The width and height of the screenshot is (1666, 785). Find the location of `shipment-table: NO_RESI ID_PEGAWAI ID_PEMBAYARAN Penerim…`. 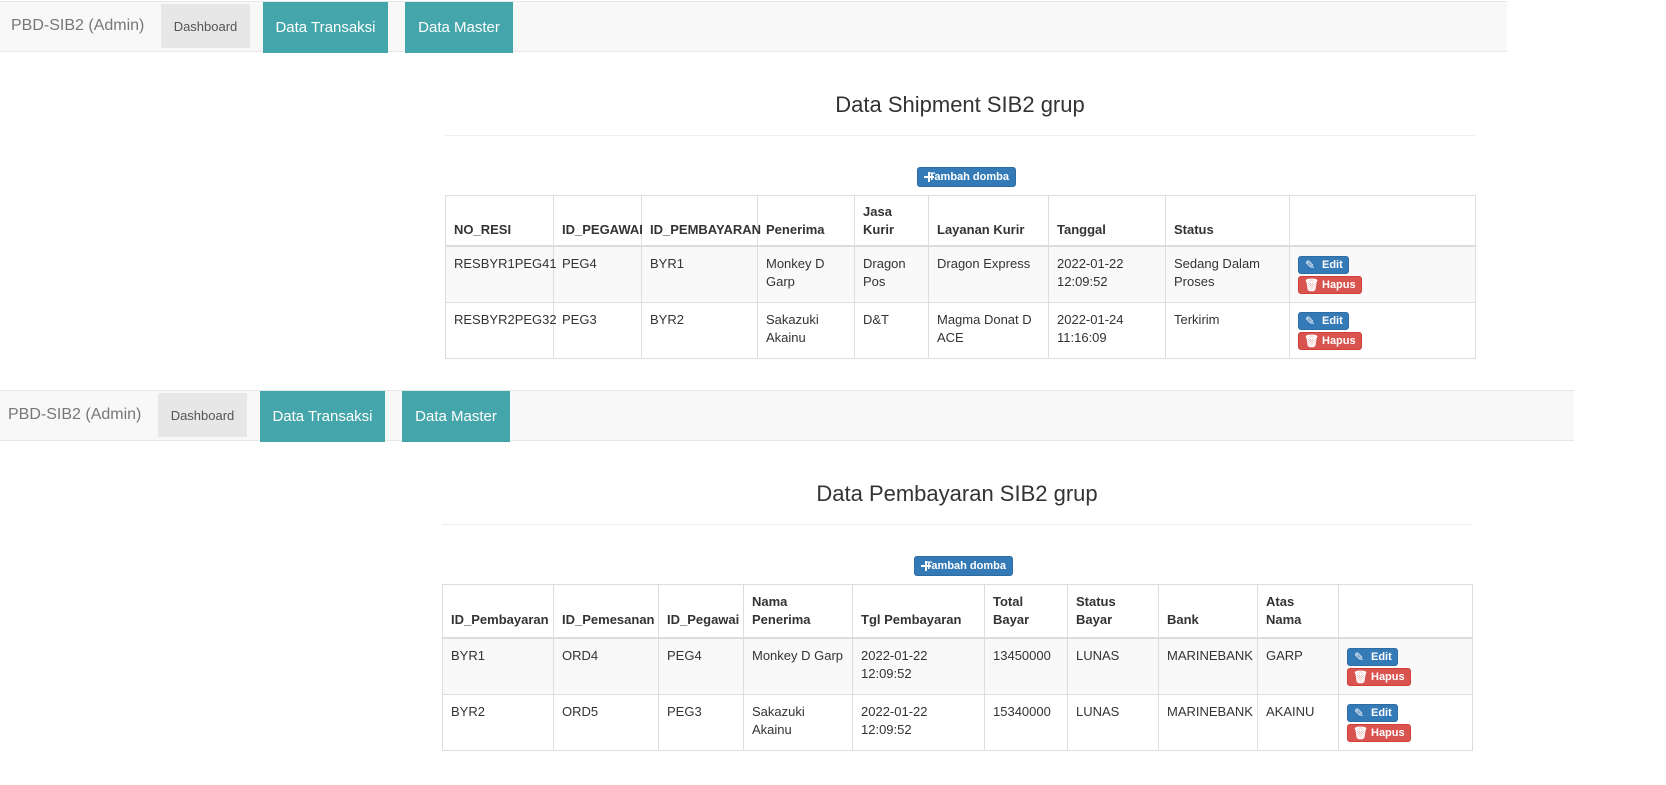

shipment-table: NO_RESI ID_PEGAWAI ID_PEMBAYARAN Penerim… is located at coordinates (960, 277).